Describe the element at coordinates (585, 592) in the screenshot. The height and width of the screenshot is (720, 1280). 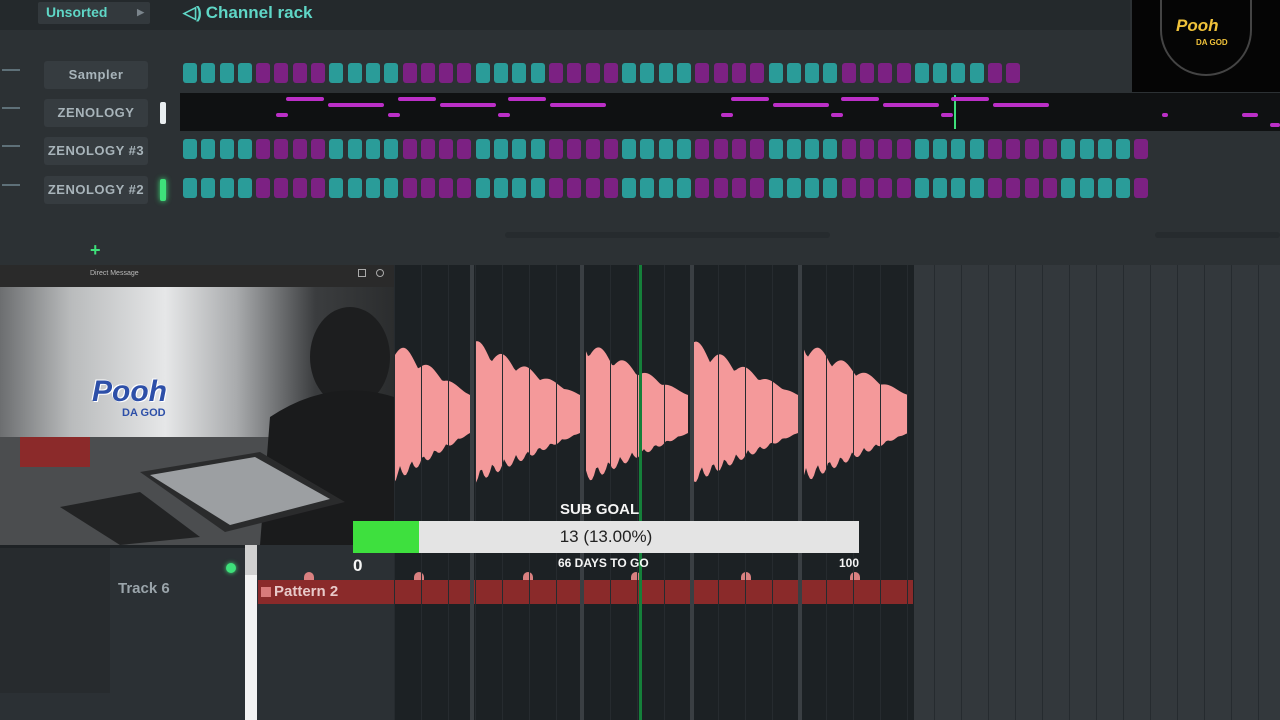
I see `pattern-clip: Pattern 2` at that location.